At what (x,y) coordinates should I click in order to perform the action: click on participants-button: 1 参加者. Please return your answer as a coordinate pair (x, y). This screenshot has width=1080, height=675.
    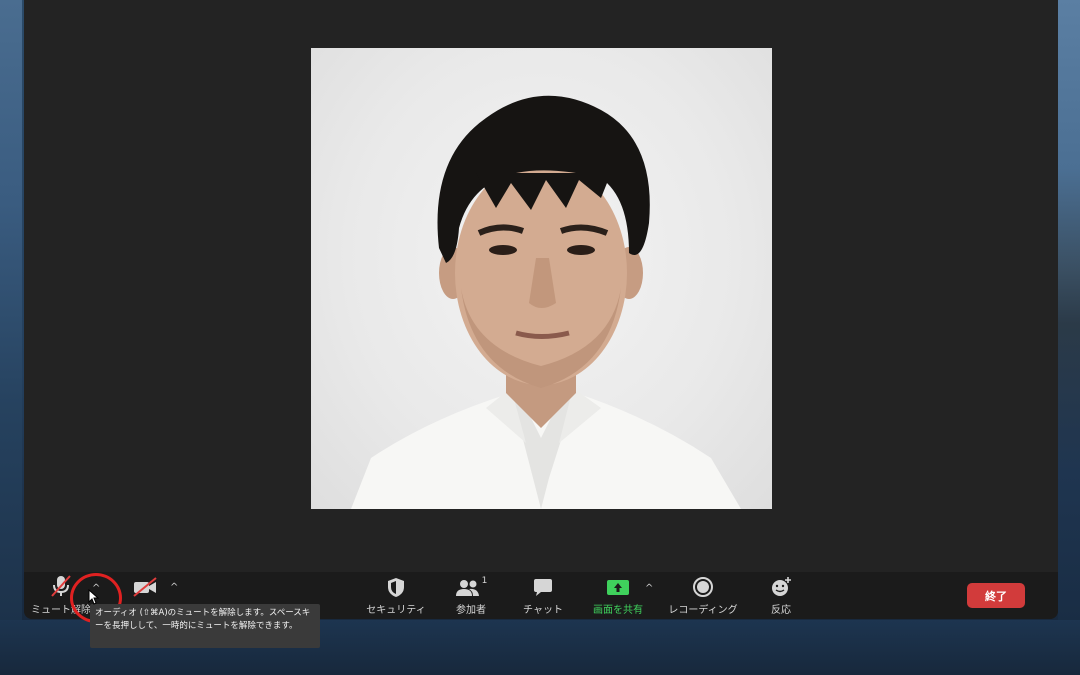
    Looking at the image, I should click on (471, 595).